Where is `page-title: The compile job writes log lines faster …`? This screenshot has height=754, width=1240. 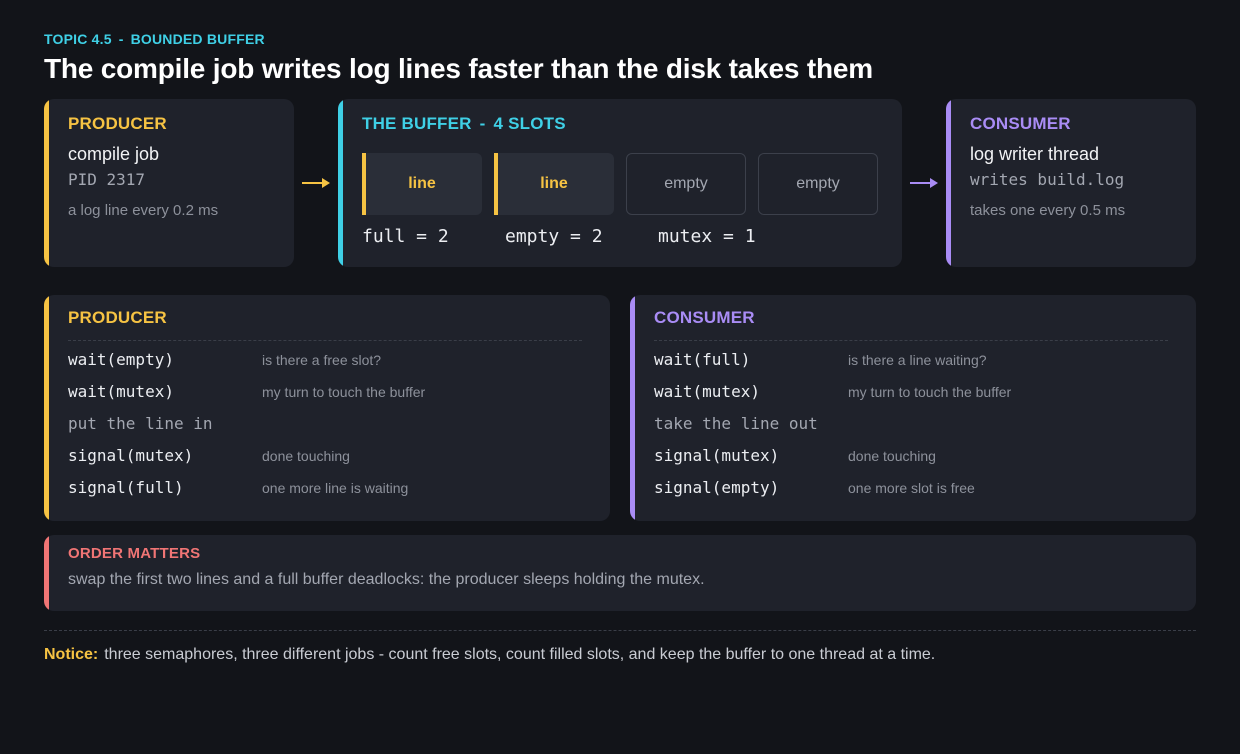 page-title: The compile job writes log lines faster … is located at coordinates (458, 68).